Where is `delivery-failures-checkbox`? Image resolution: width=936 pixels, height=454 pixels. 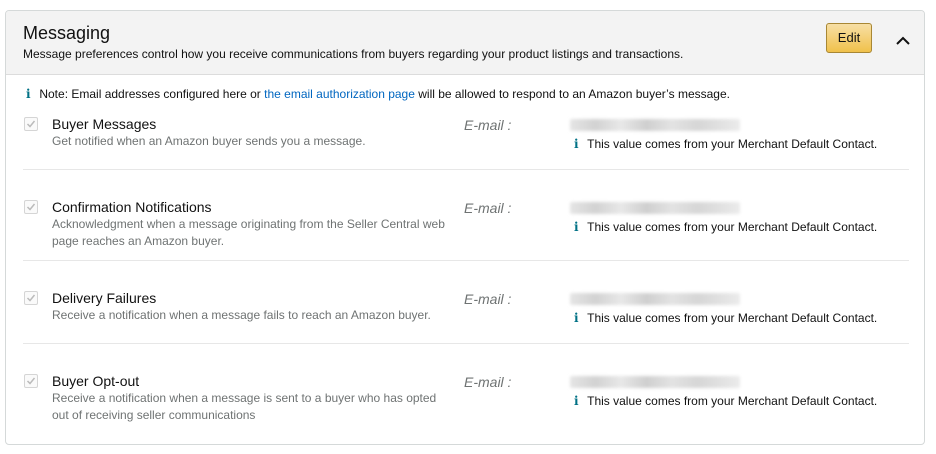
delivery-failures-checkbox is located at coordinates (31, 298).